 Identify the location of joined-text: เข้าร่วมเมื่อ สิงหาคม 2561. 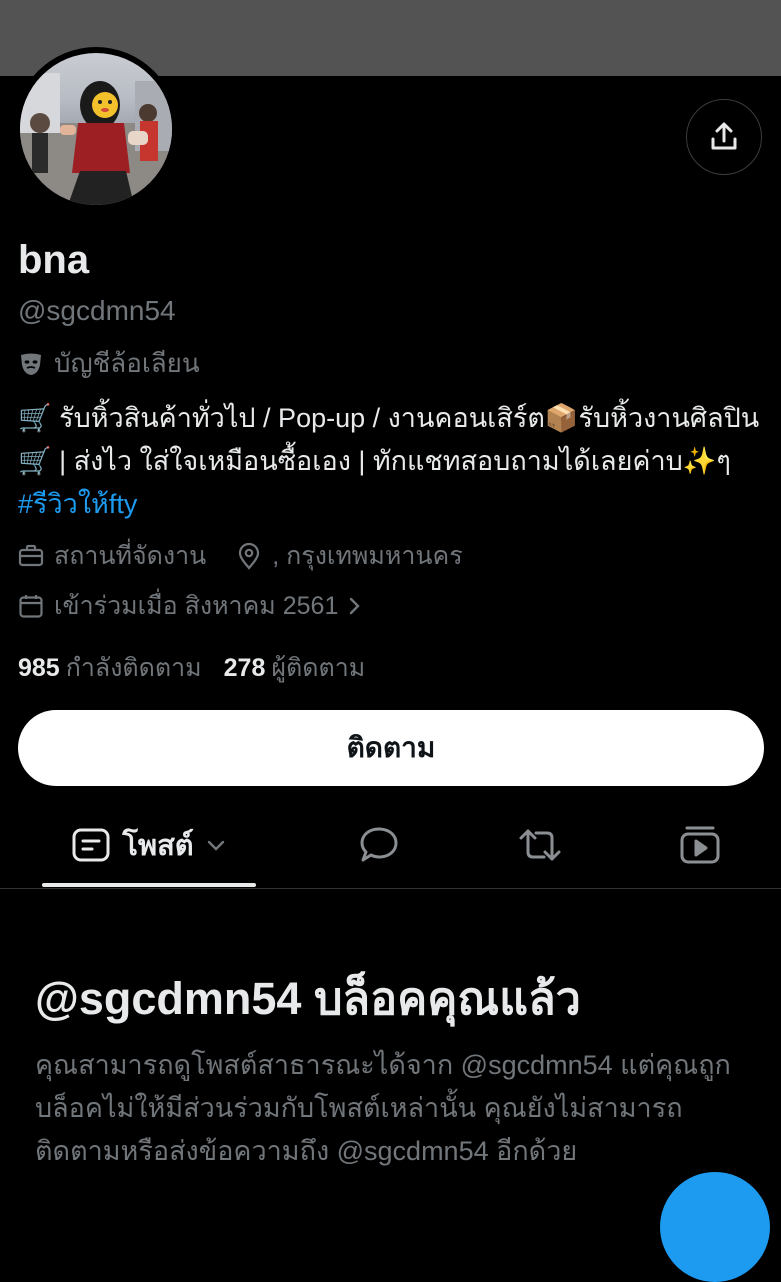
(196, 606).